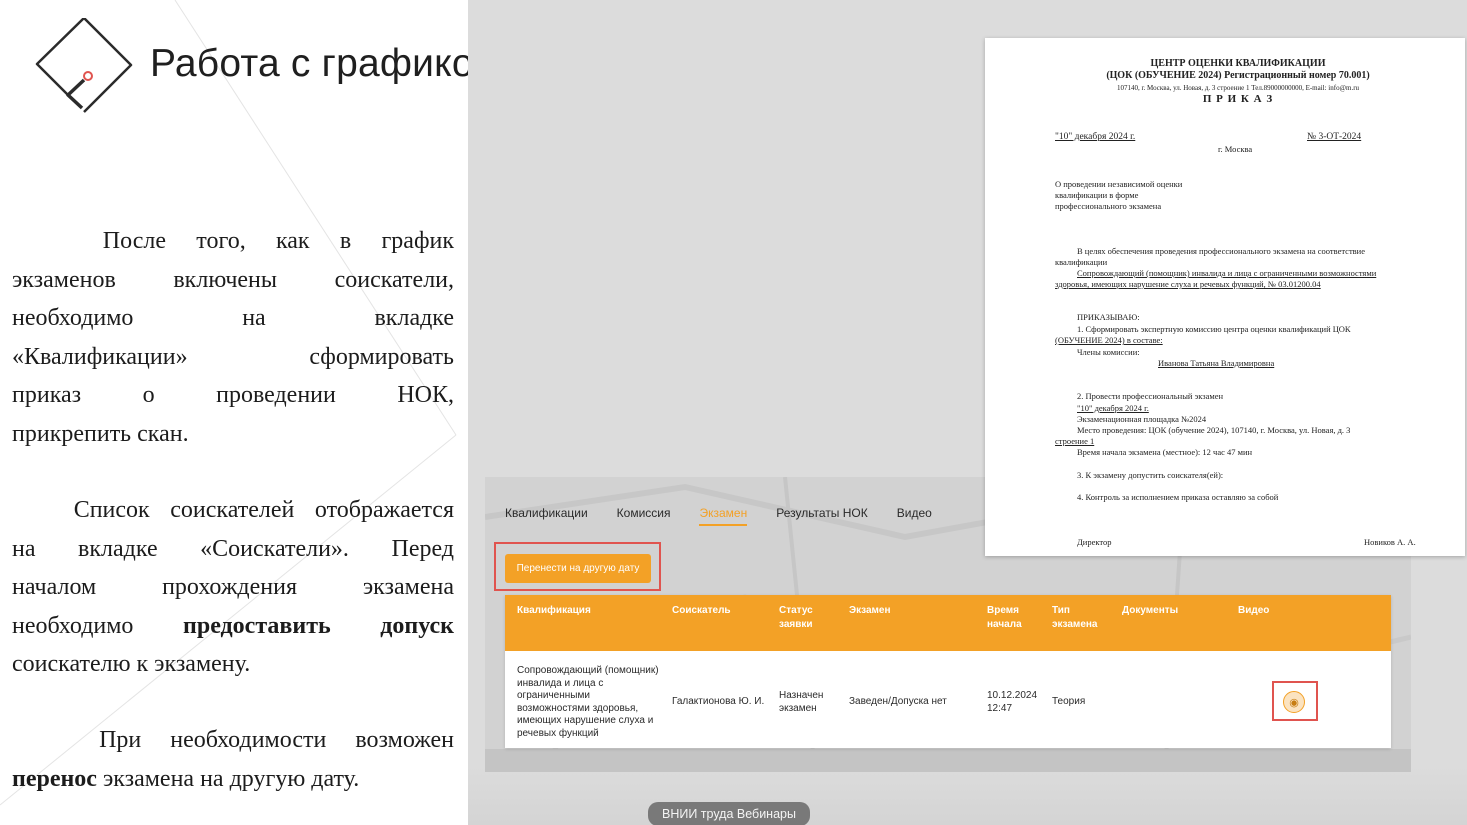 This screenshot has height=825, width=1467. I want to click on doc-item: "10" декабря 2024 г., so click(1113, 408).